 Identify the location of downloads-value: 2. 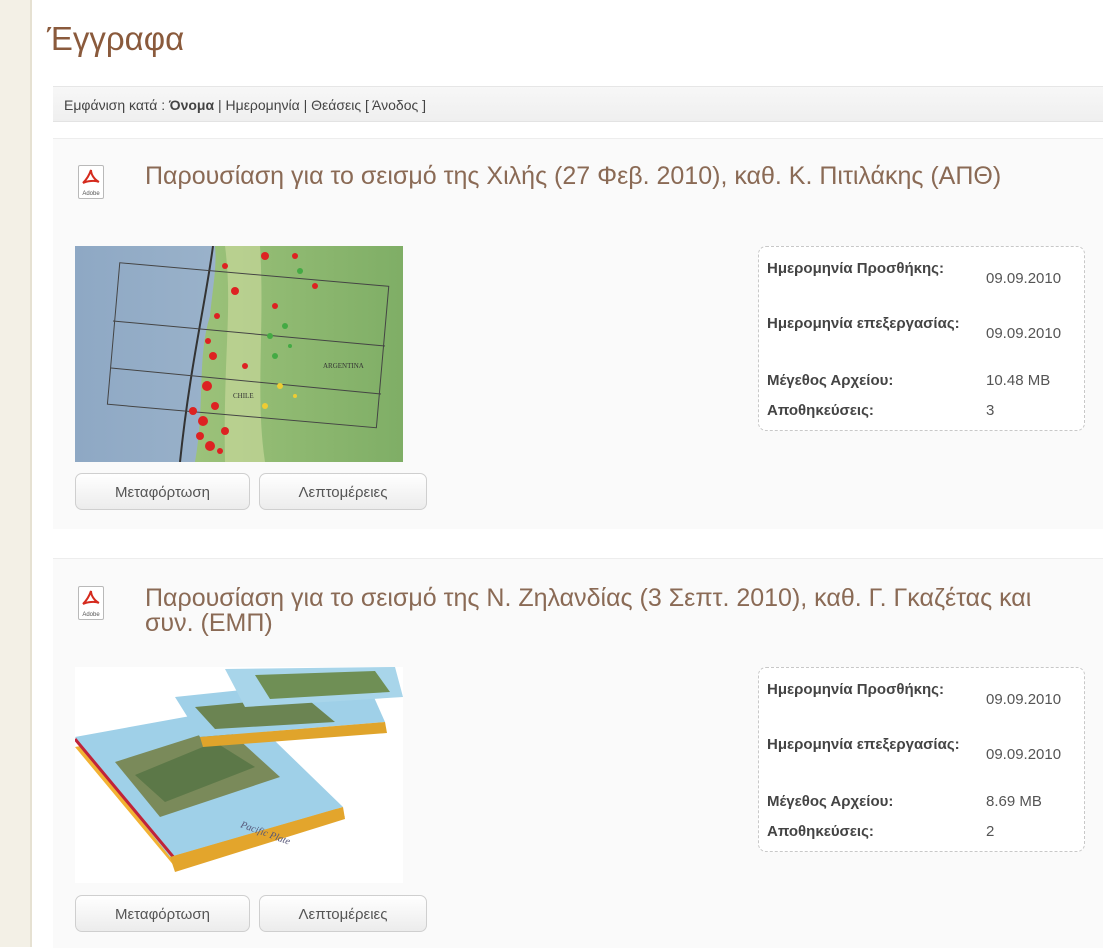
(990, 831).